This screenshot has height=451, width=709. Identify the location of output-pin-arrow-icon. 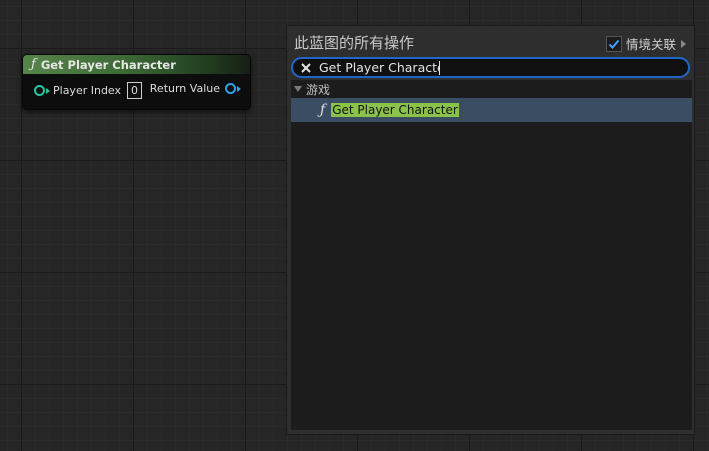
(239, 88).